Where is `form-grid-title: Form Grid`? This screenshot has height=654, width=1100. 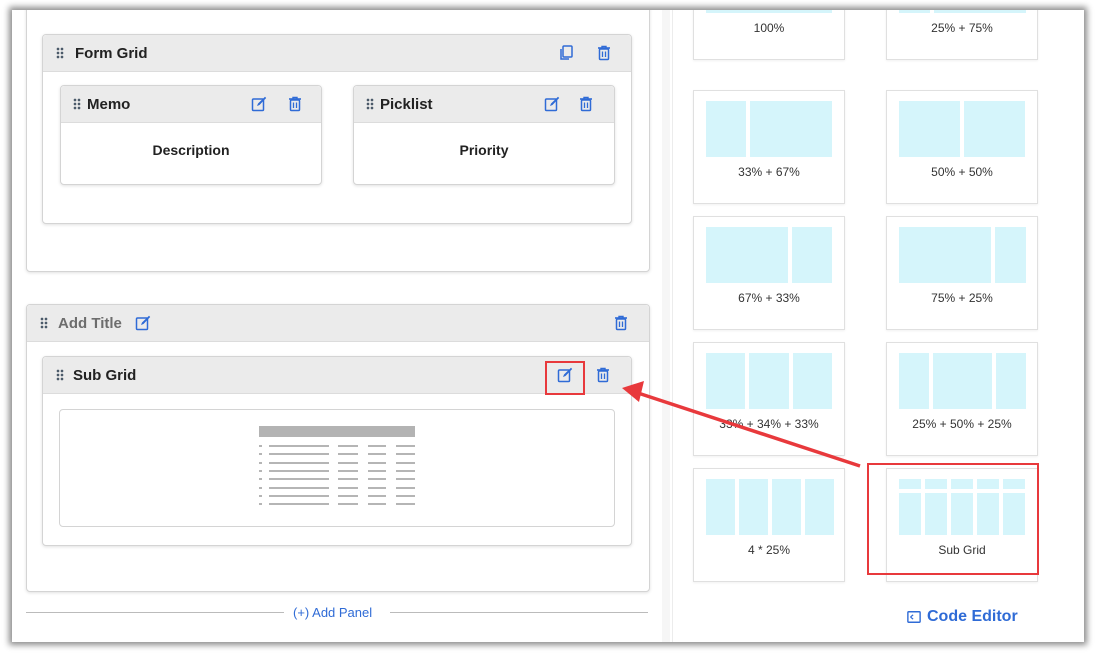 form-grid-title: Form Grid is located at coordinates (111, 53).